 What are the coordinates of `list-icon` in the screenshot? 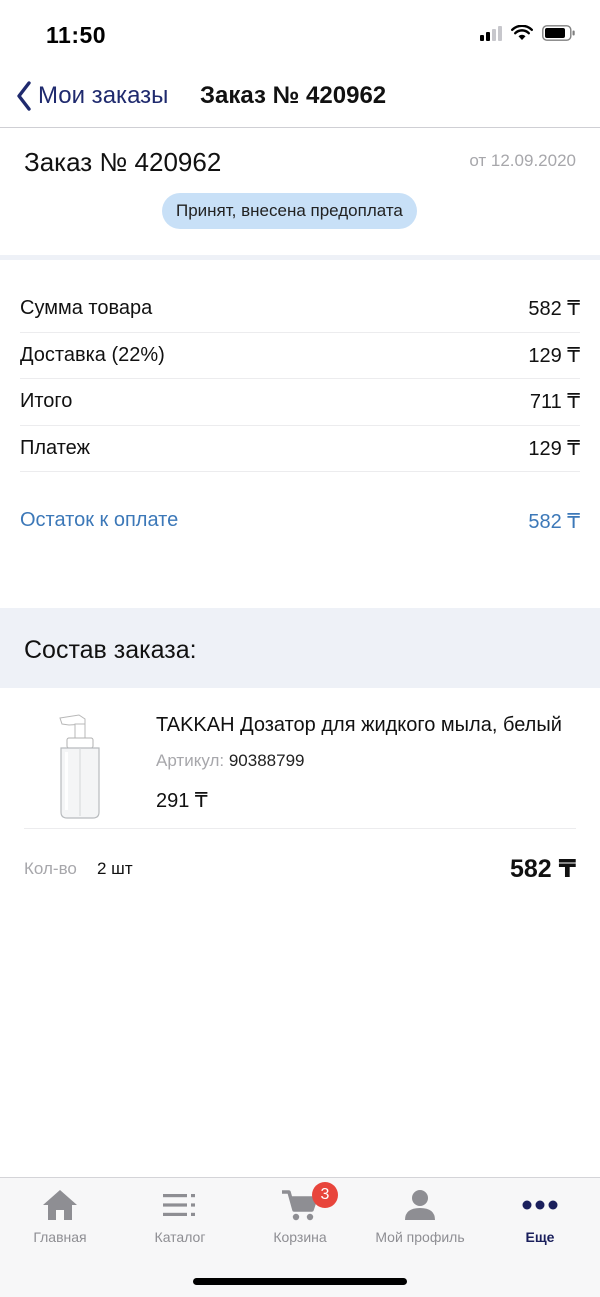 It's located at (179, 1205).